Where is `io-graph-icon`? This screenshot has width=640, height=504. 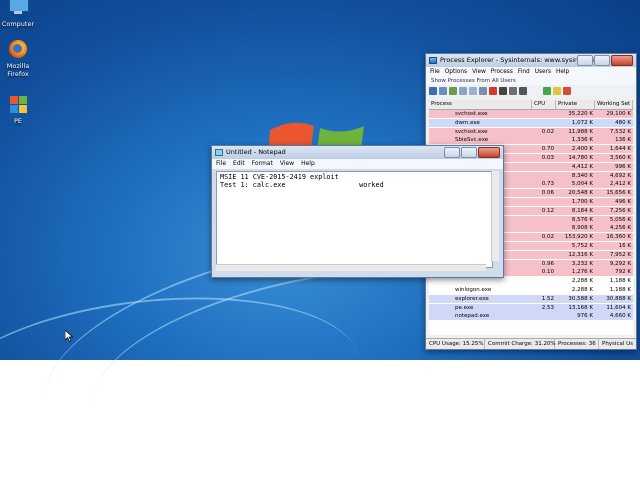 io-graph-icon is located at coordinates (567, 90).